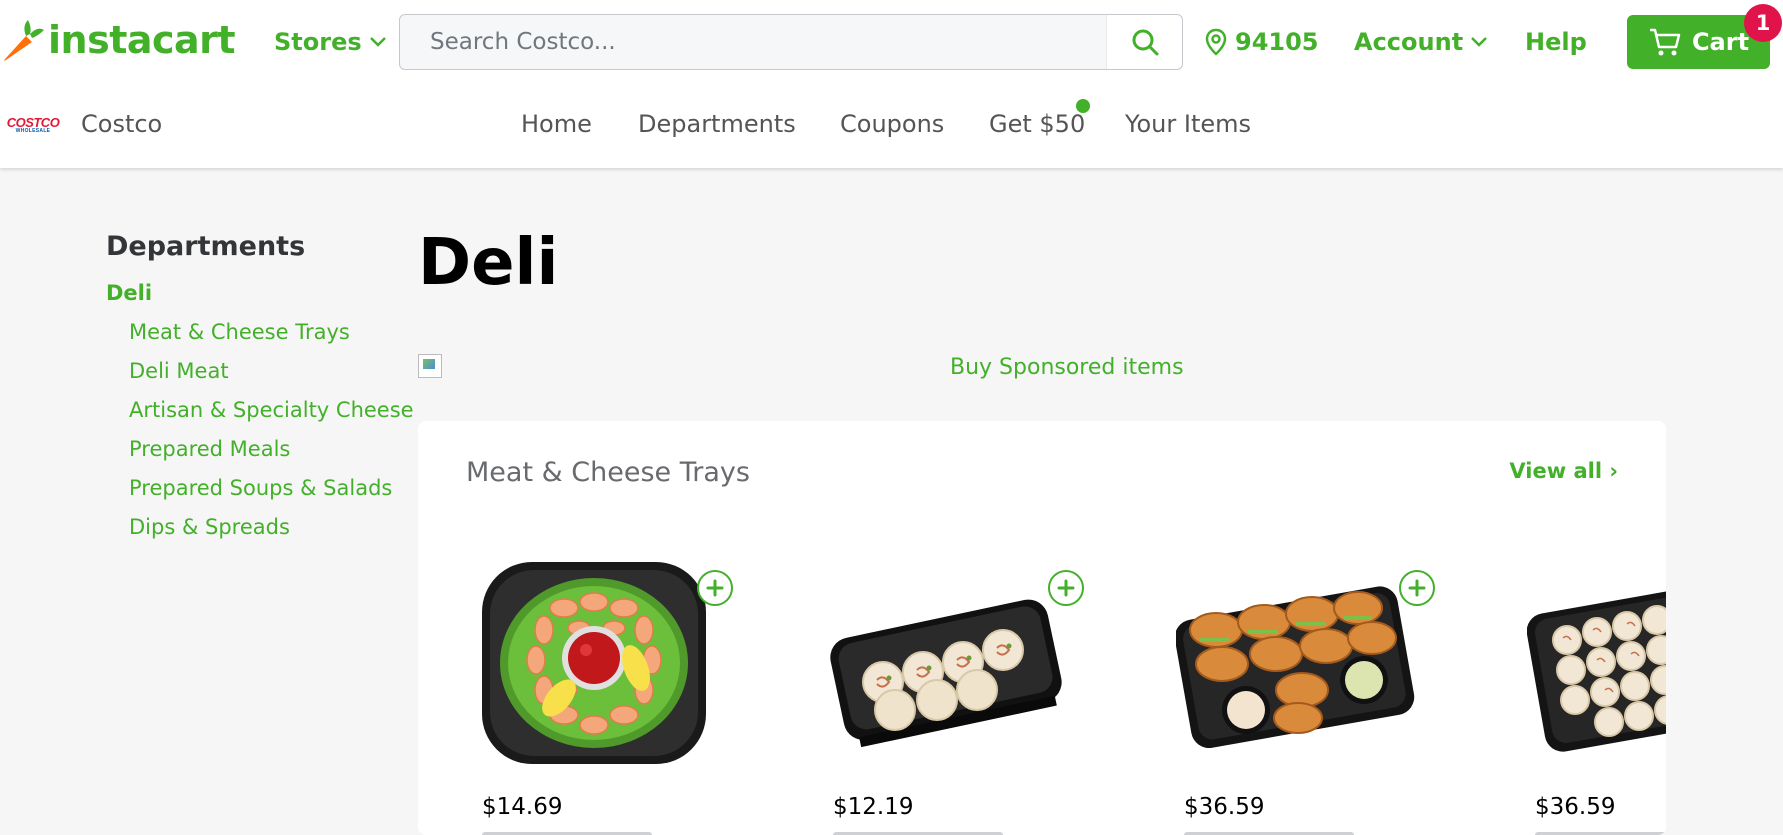 This screenshot has height=835, width=1783. What do you see at coordinates (608, 472) in the screenshot?
I see `section-title: Meat & Cheese Trays` at bounding box center [608, 472].